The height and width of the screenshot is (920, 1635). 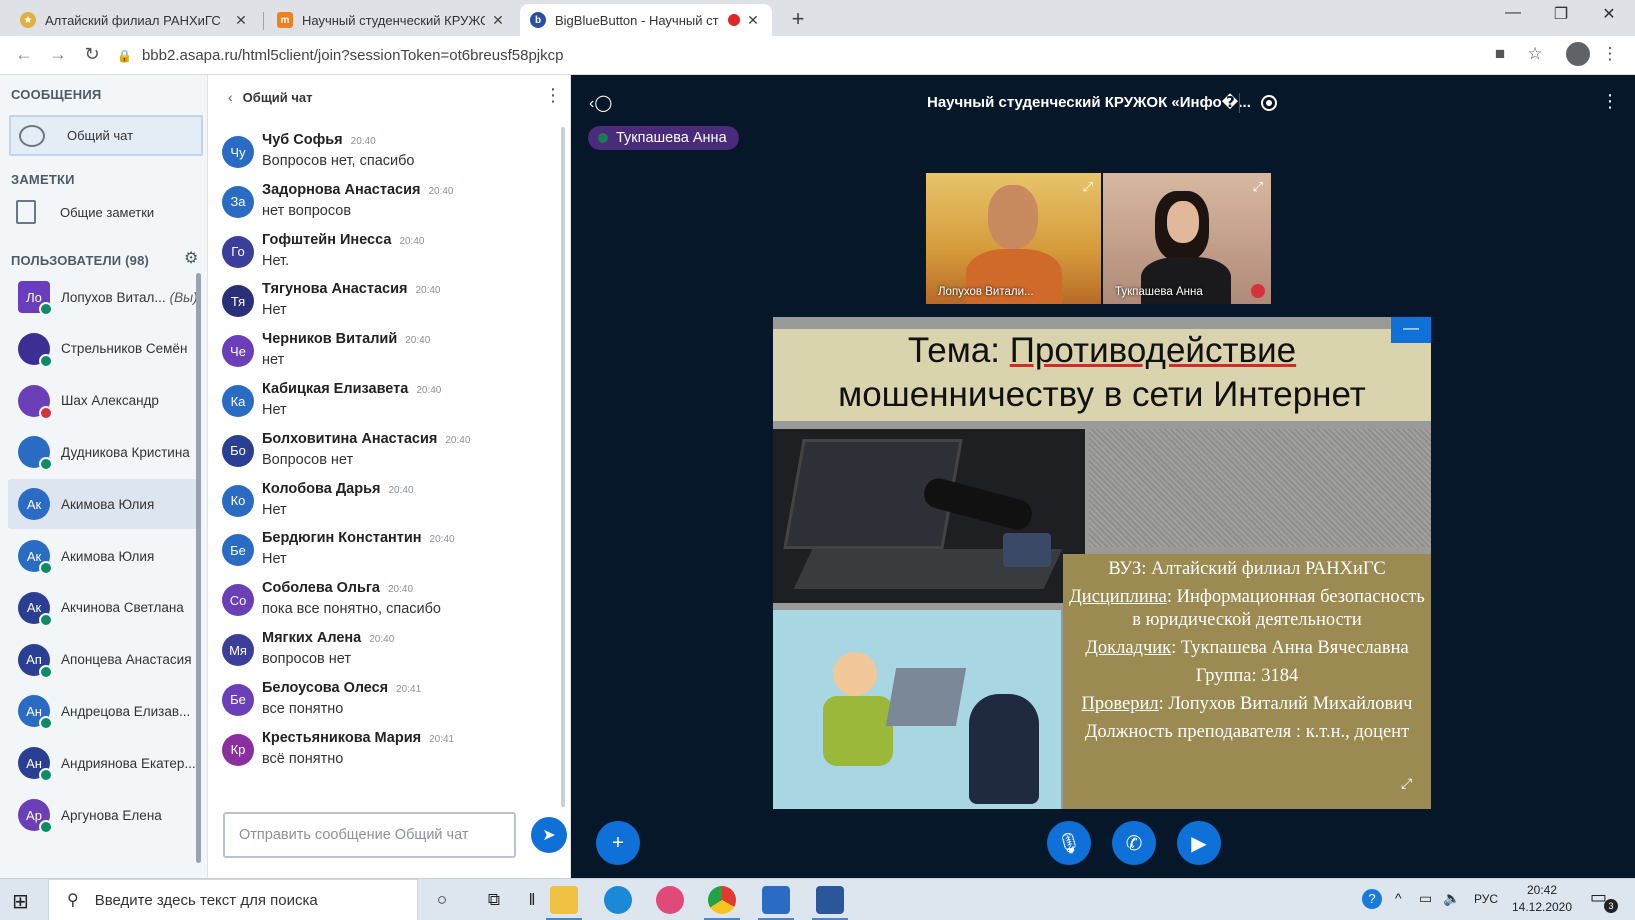 I want to click on chat-message: Го Гофштейн Инесса 20:40 Нет., so click(x=387, y=252).